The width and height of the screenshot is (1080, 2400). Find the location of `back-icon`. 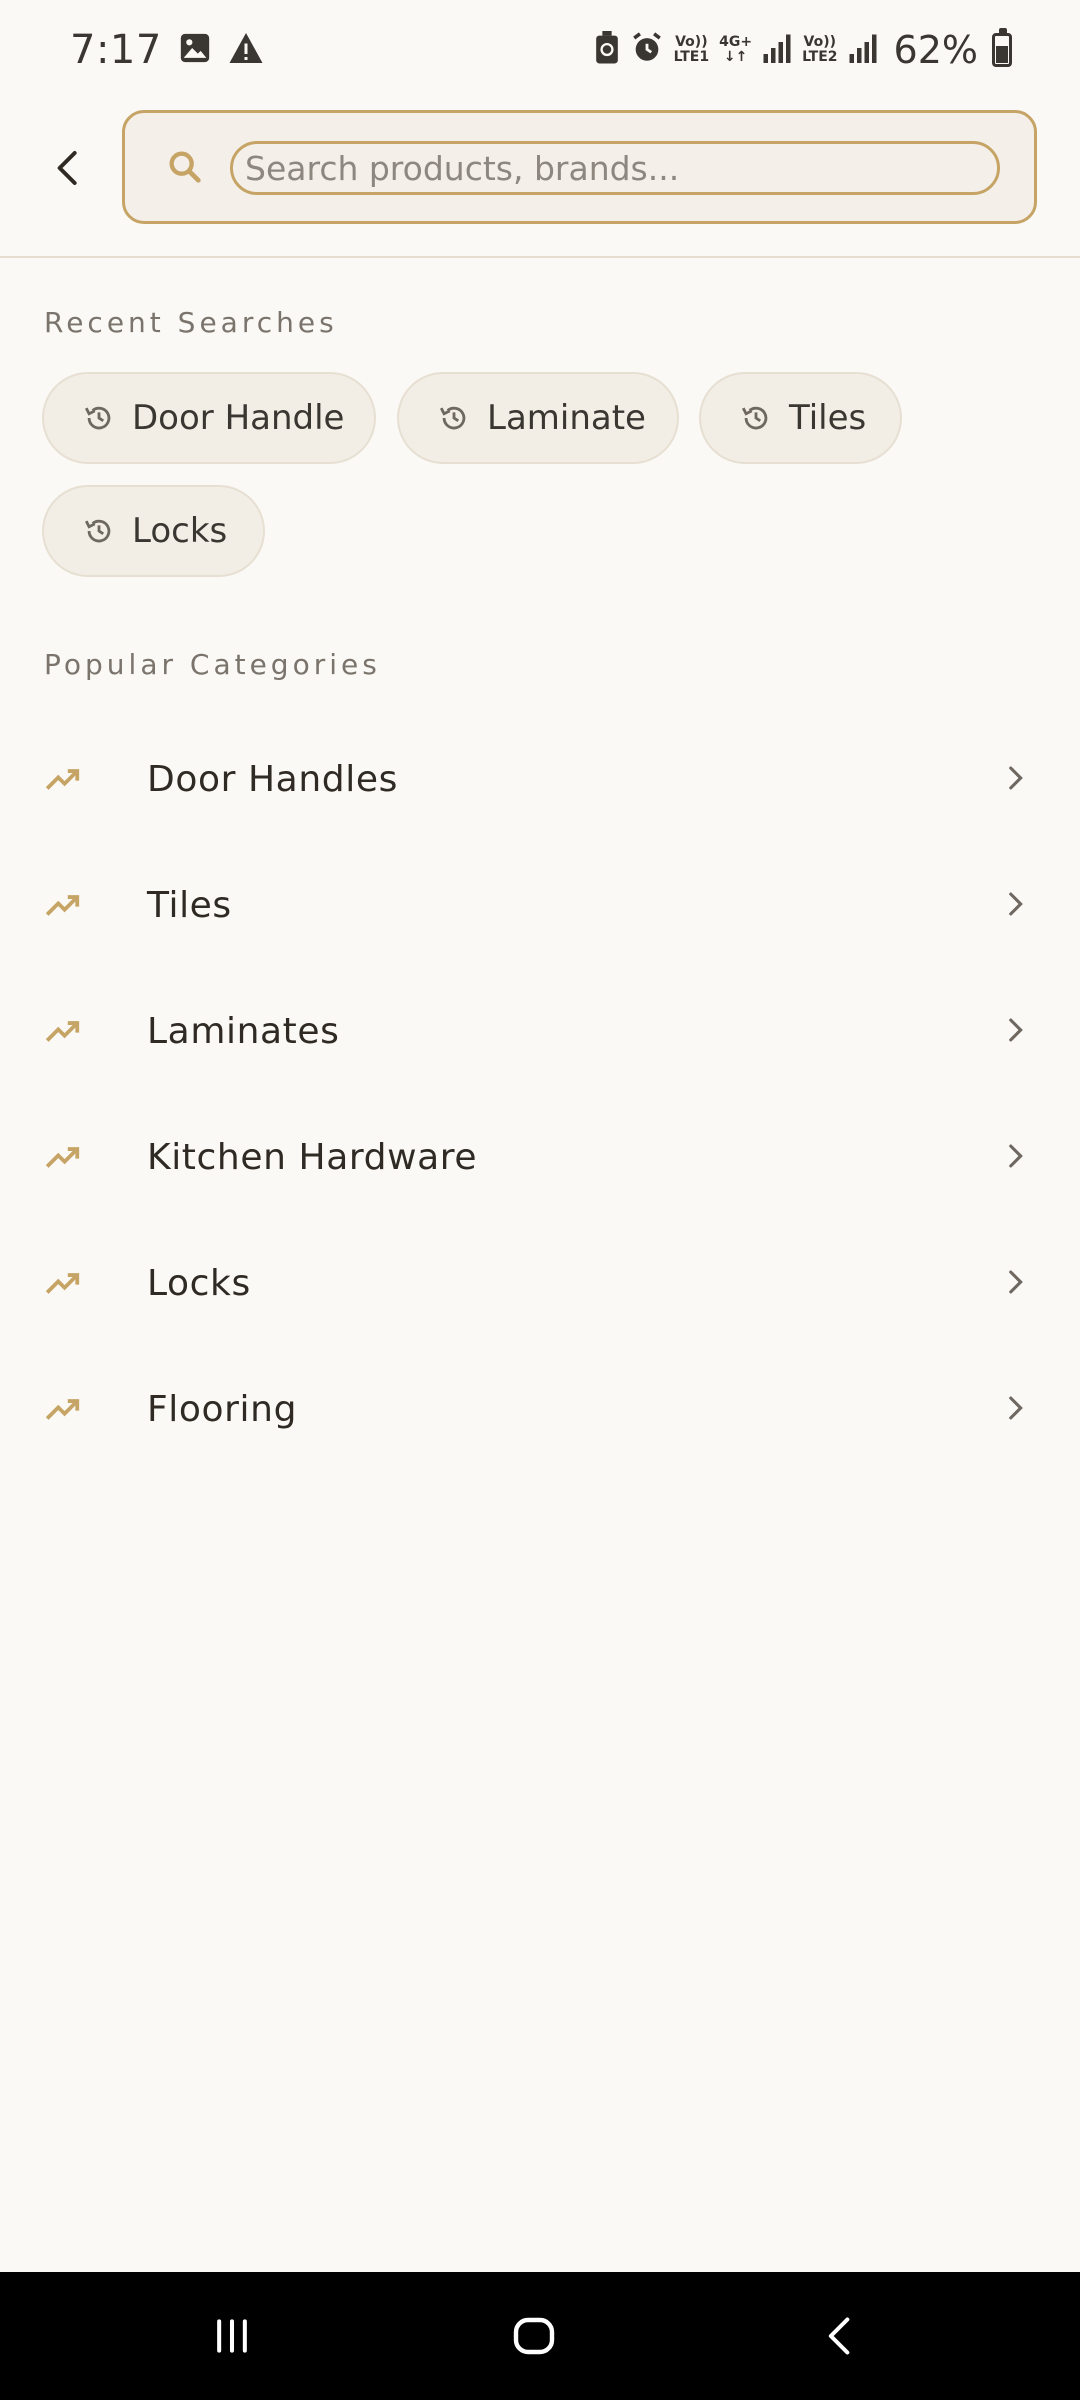

back-icon is located at coordinates (839, 2336).